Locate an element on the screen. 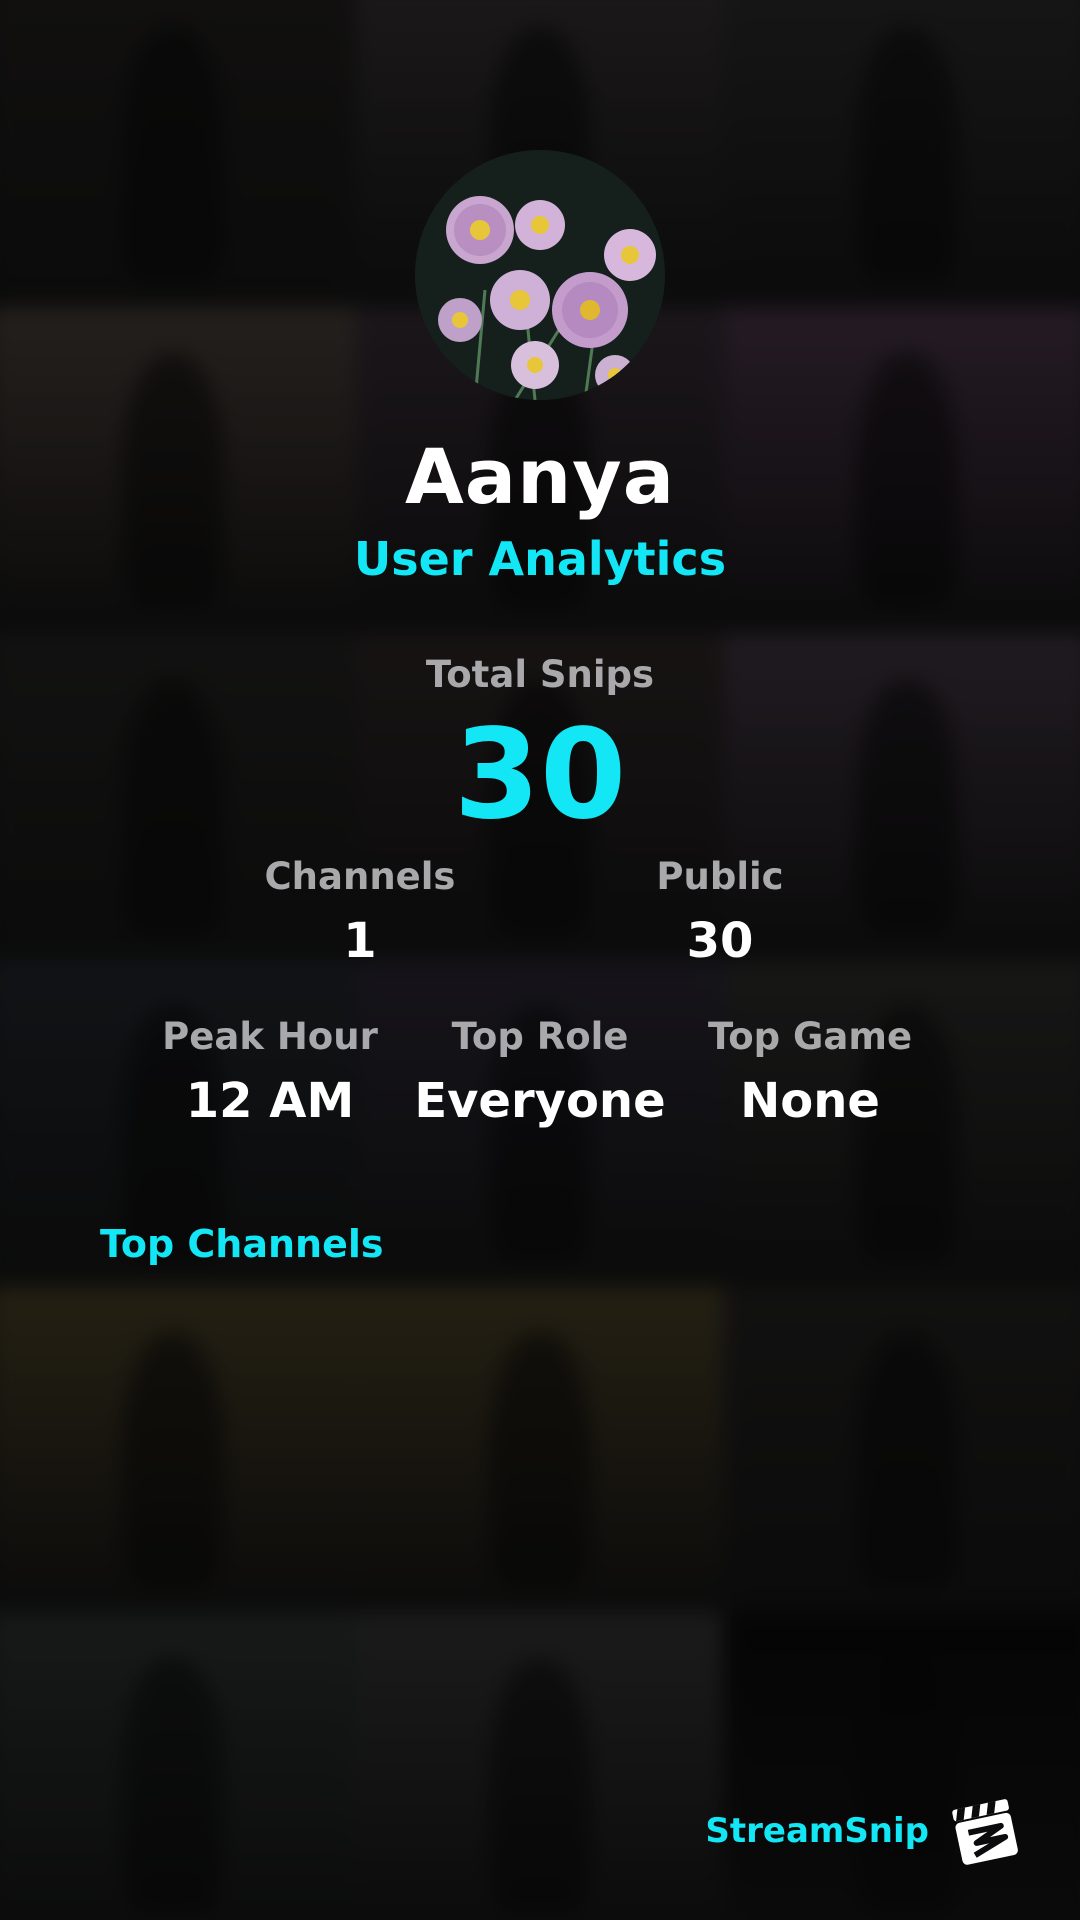  peak-hour-label: Peak Hour is located at coordinates (270, 1036).